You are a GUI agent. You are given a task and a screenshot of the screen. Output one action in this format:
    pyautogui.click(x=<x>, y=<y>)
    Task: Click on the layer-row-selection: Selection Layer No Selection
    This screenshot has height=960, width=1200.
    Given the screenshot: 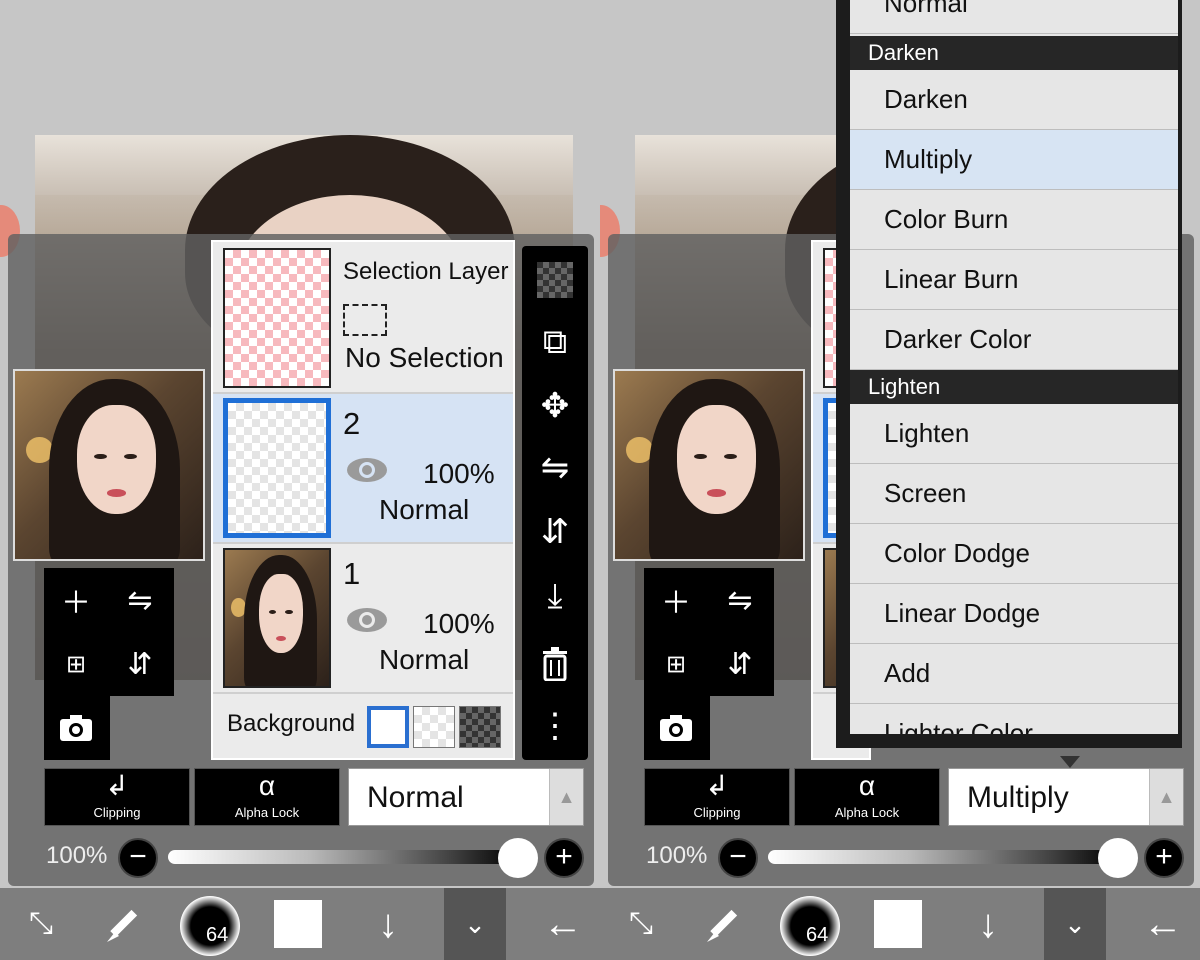 What is the action you would take?
    pyautogui.click(x=363, y=318)
    